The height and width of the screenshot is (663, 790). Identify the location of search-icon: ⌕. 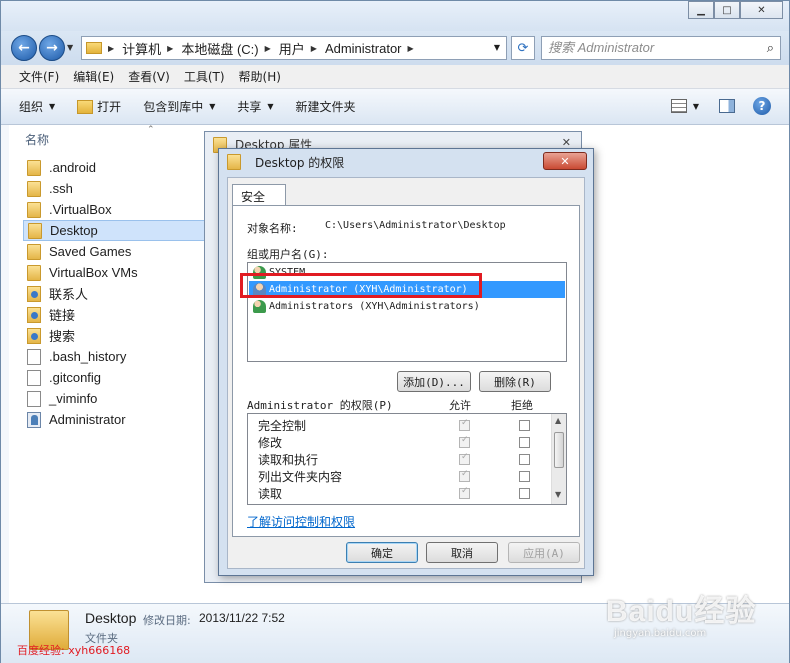
(770, 48).